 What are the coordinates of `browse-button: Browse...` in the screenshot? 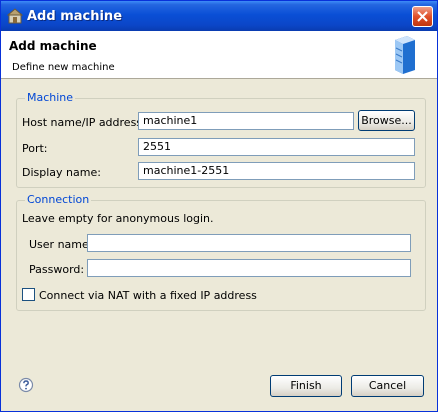 It's located at (386, 120).